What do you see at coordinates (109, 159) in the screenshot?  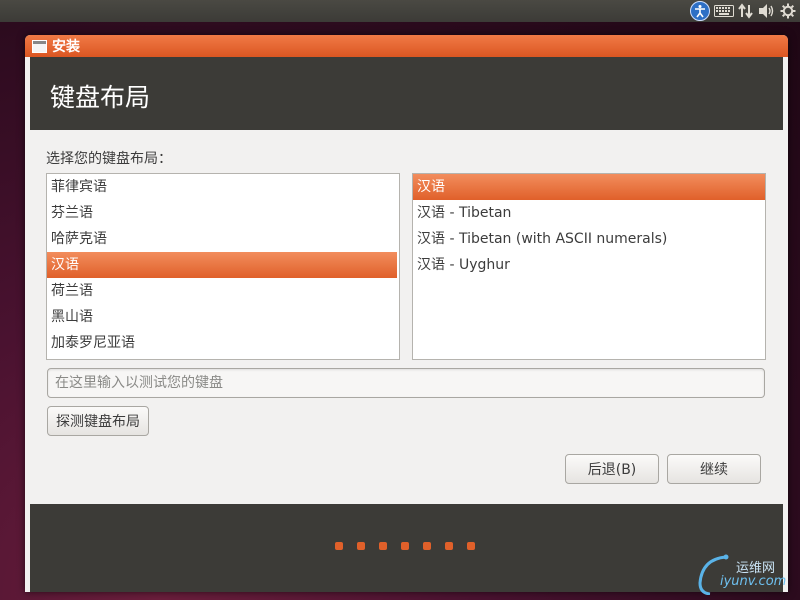 I see `layout-prompt-label: 选择您的键盘布局：` at bounding box center [109, 159].